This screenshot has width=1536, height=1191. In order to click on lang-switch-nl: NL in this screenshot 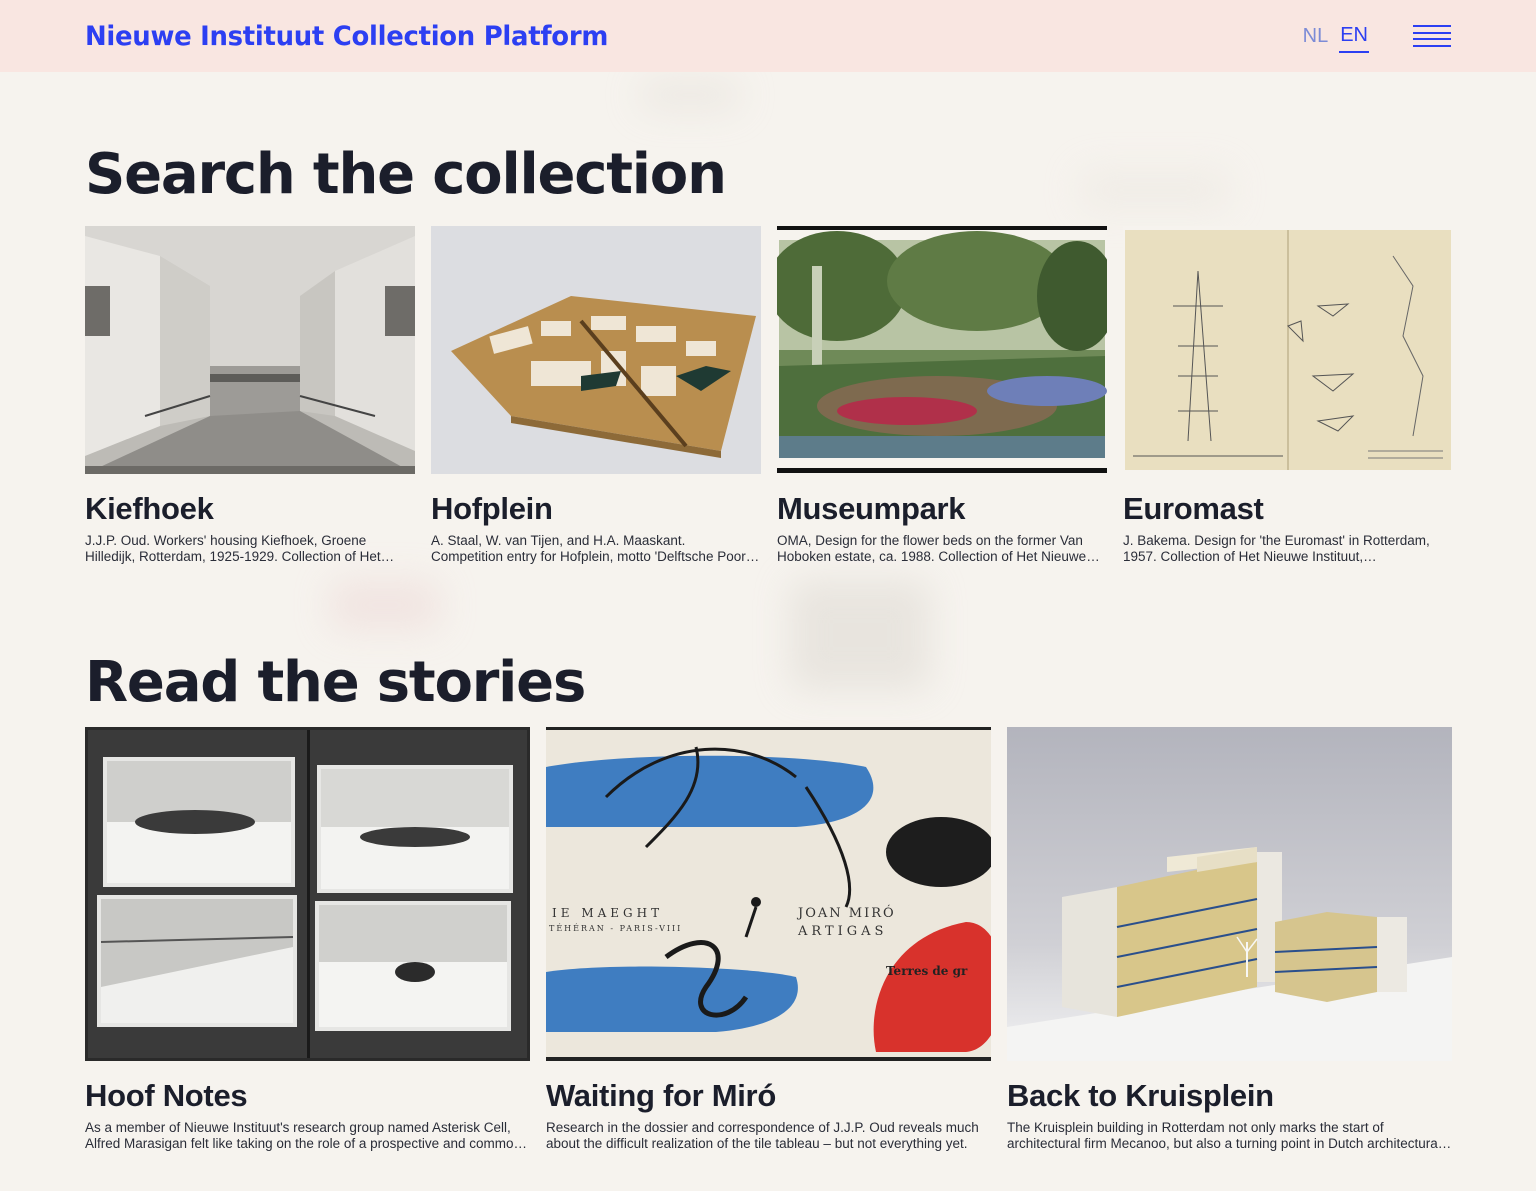, I will do `click(1316, 36)`.